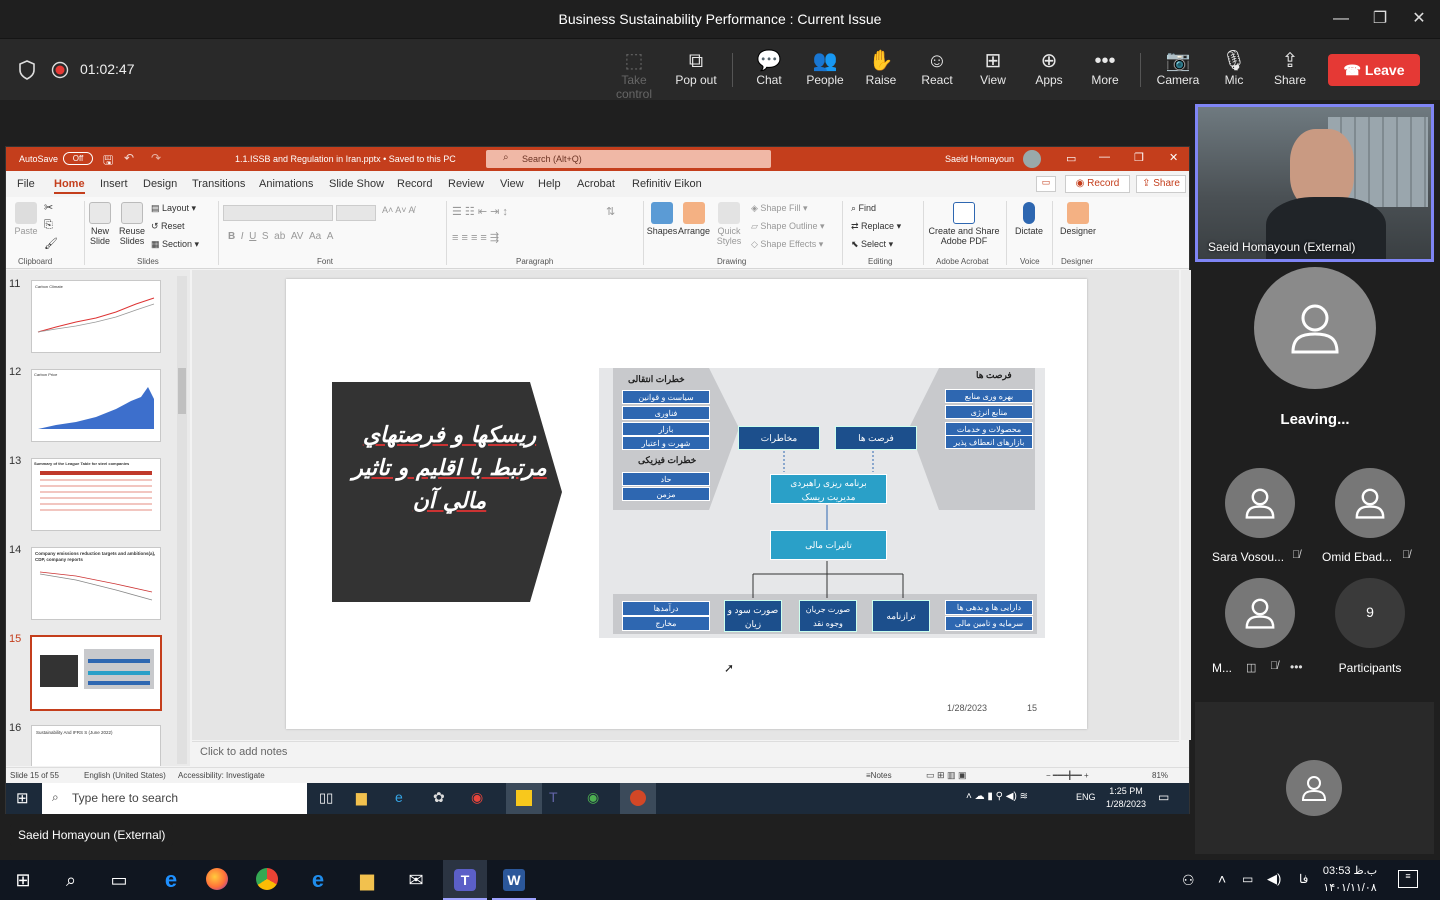  I want to click on tab-animations: Animations, so click(286, 184).